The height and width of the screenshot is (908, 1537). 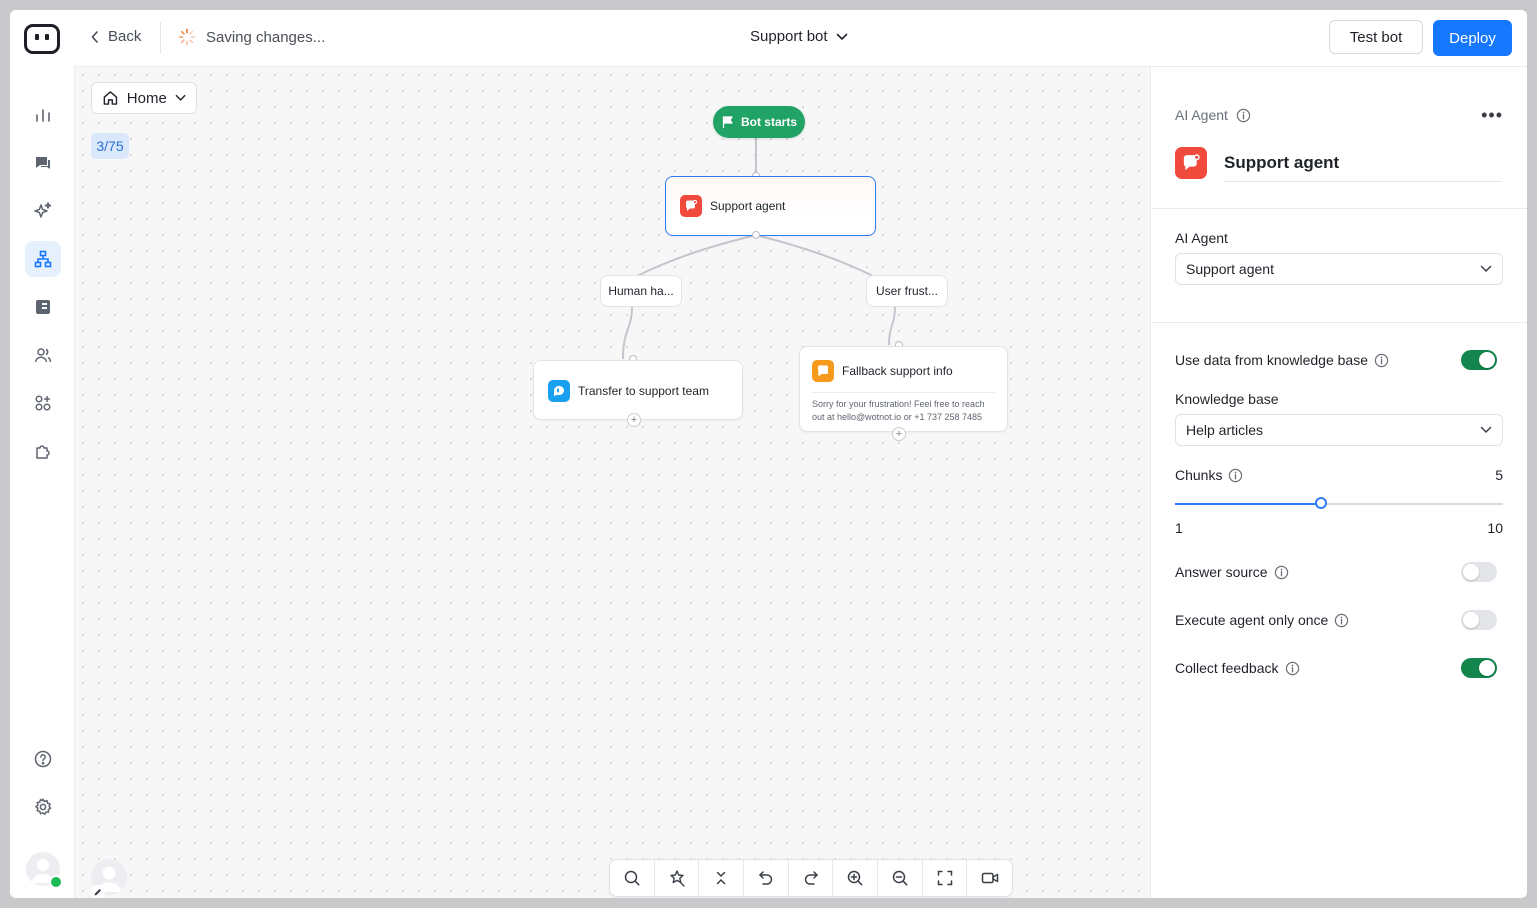 What do you see at coordinates (43, 211) in the screenshot?
I see `ai-sparkle-icon` at bounding box center [43, 211].